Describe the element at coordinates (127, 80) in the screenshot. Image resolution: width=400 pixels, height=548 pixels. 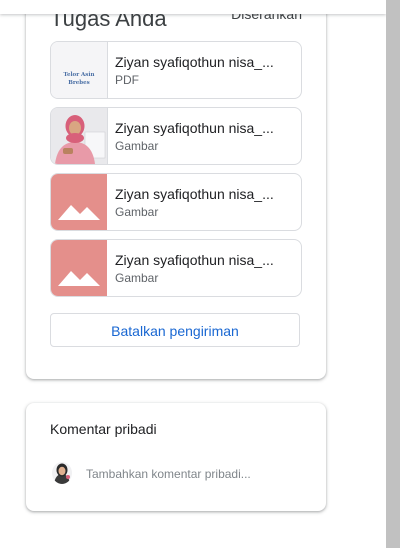
I see `attachment-type: PDF` at that location.